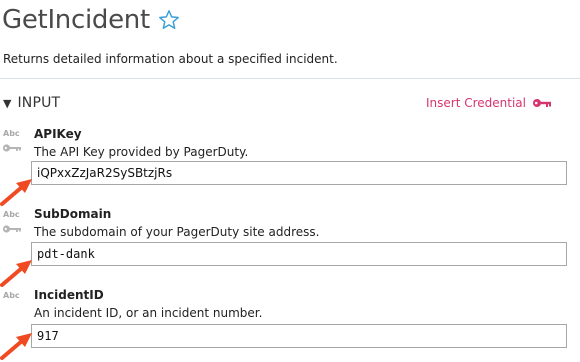 The image size is (580, 362). Describe the element at coordinates (76, 20) in the screenshot. I see `page-title: GetIncident` at that location.